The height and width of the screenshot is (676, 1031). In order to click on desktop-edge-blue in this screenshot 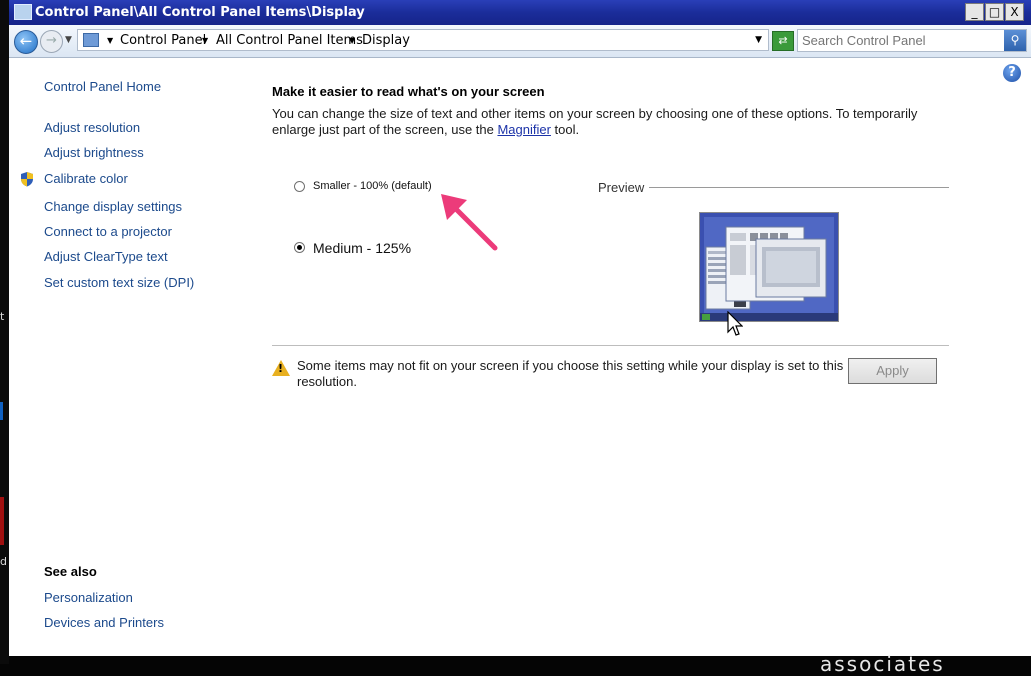, I will do `click(1, 411)`.